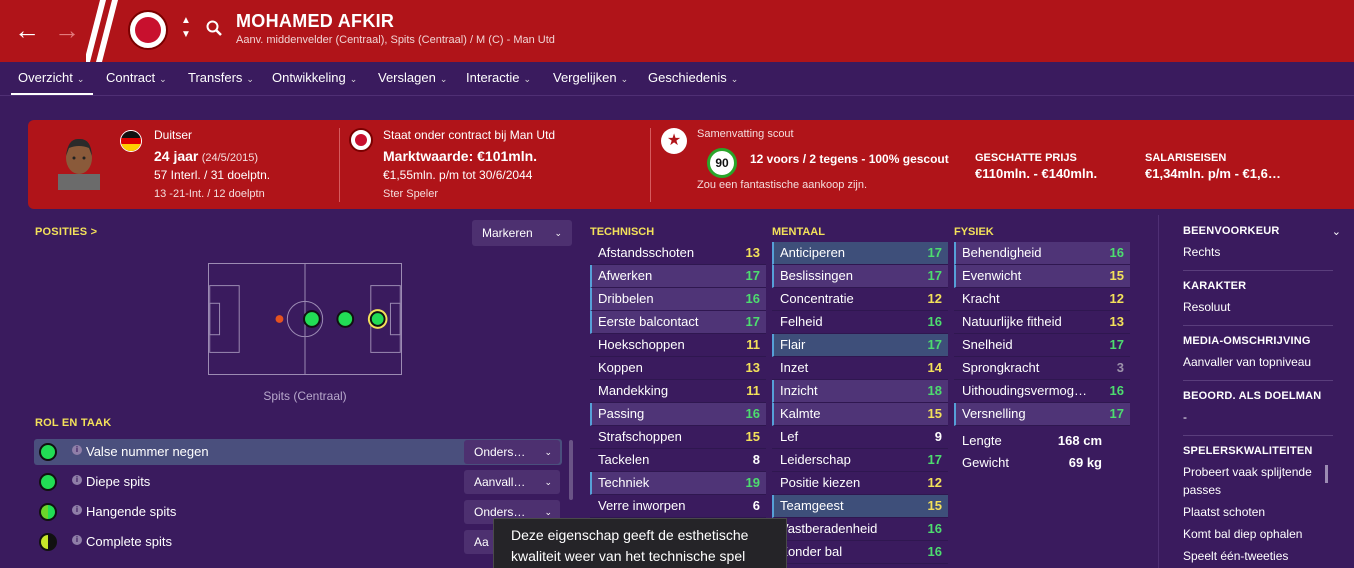 Image resolution: width=1354 pixels, height=568 pixels. Describe the element at coordinates (339, 165) in the screenshot. I see `divider` at that location.